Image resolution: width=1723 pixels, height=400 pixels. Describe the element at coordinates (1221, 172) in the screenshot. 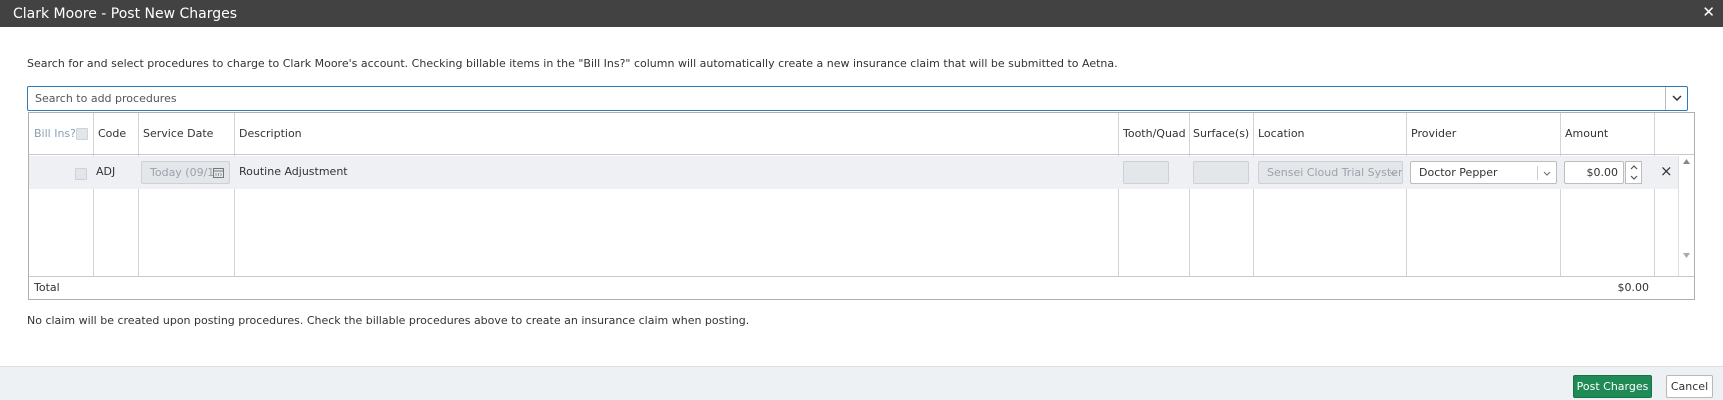

I see `surfaces-field` at that location.